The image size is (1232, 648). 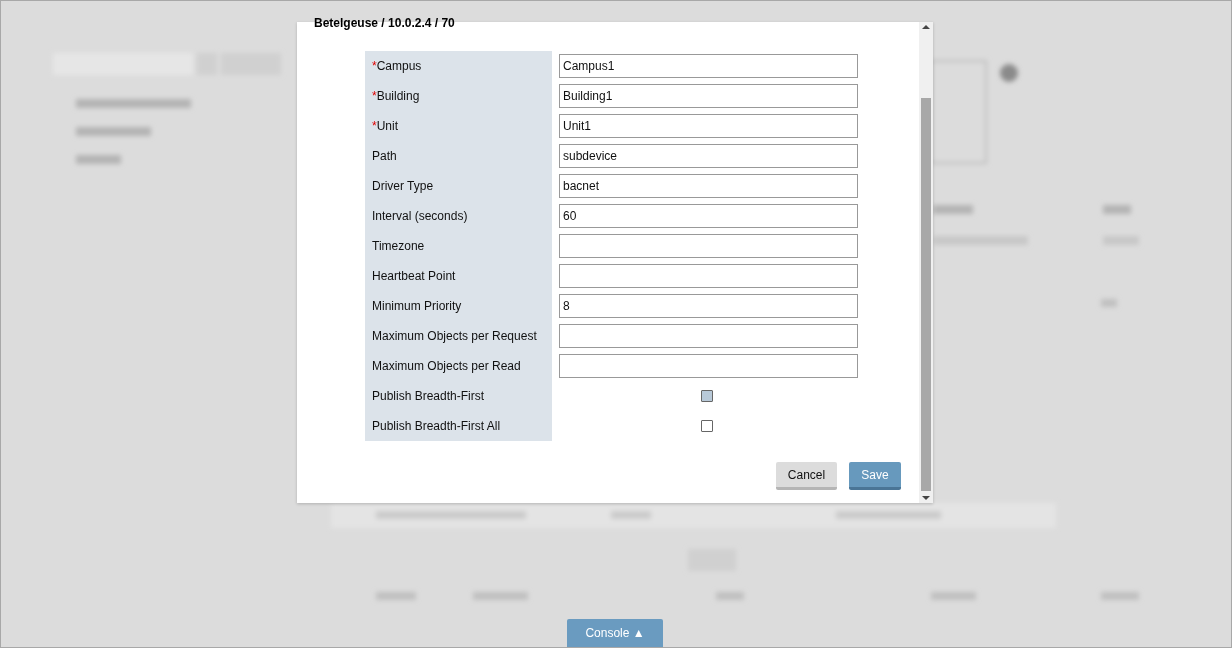 What do you see at coordinates (417, 306) in the screenshot?
I see `field-label: Minimum Priority` at bounding box center [417, 306].